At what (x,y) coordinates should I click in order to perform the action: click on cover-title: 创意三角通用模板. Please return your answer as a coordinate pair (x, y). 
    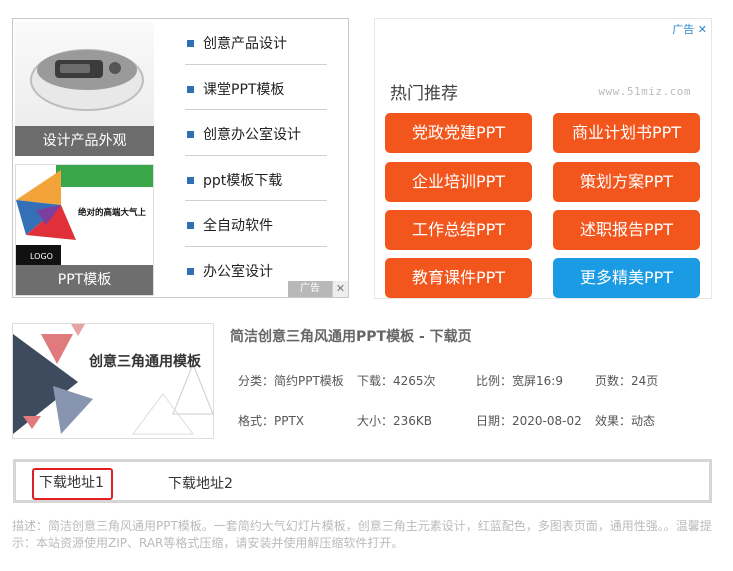
    Looking at the image, I should click on (145, 361).